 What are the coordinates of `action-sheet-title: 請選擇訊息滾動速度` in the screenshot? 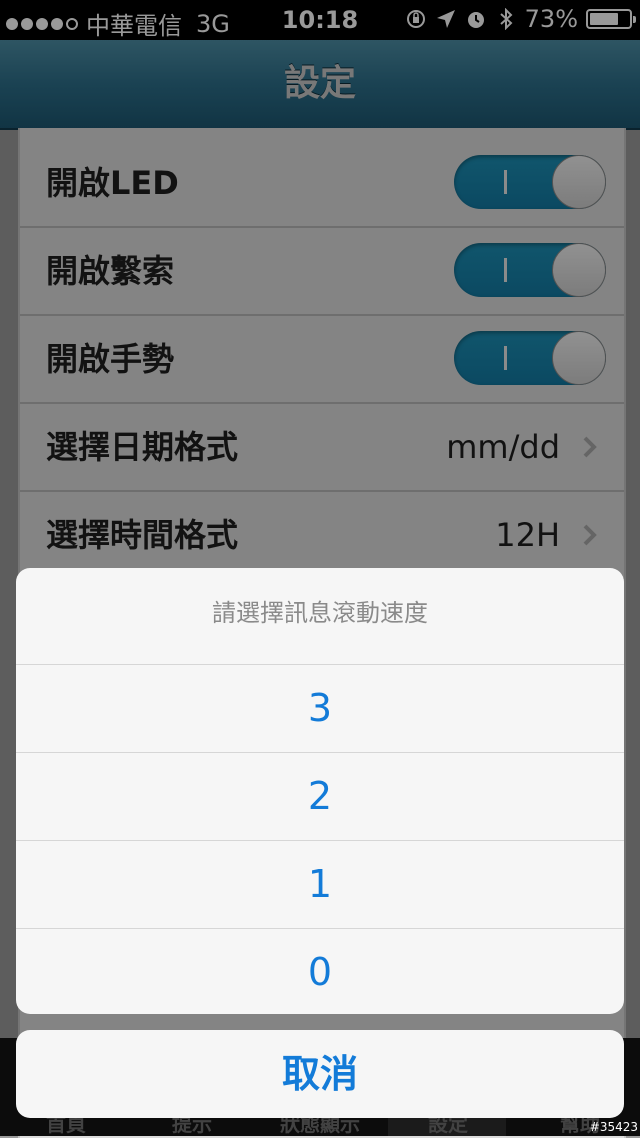 It's located at (320, 616).